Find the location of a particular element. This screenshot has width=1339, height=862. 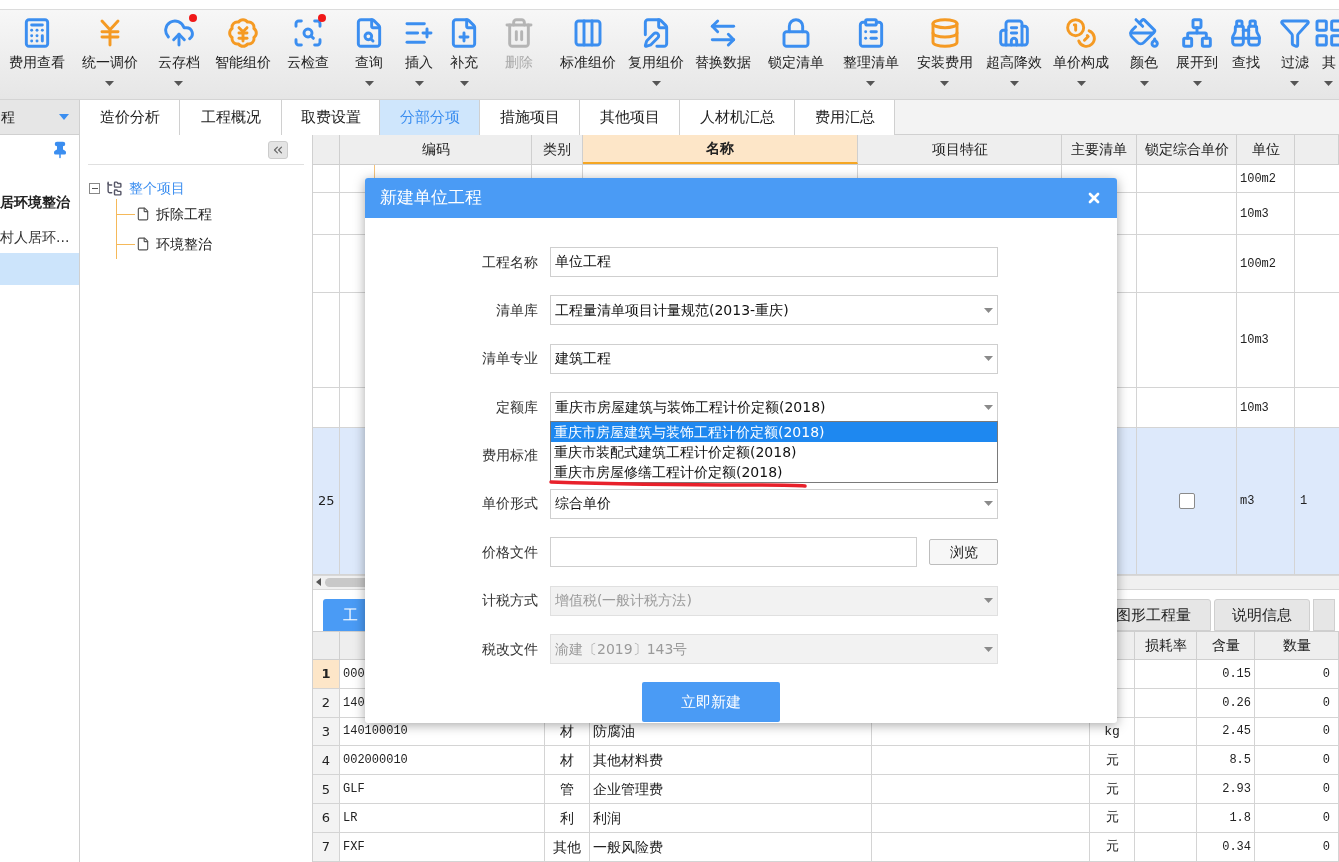

column-header: 名称 is located at coordinates (720, 149).